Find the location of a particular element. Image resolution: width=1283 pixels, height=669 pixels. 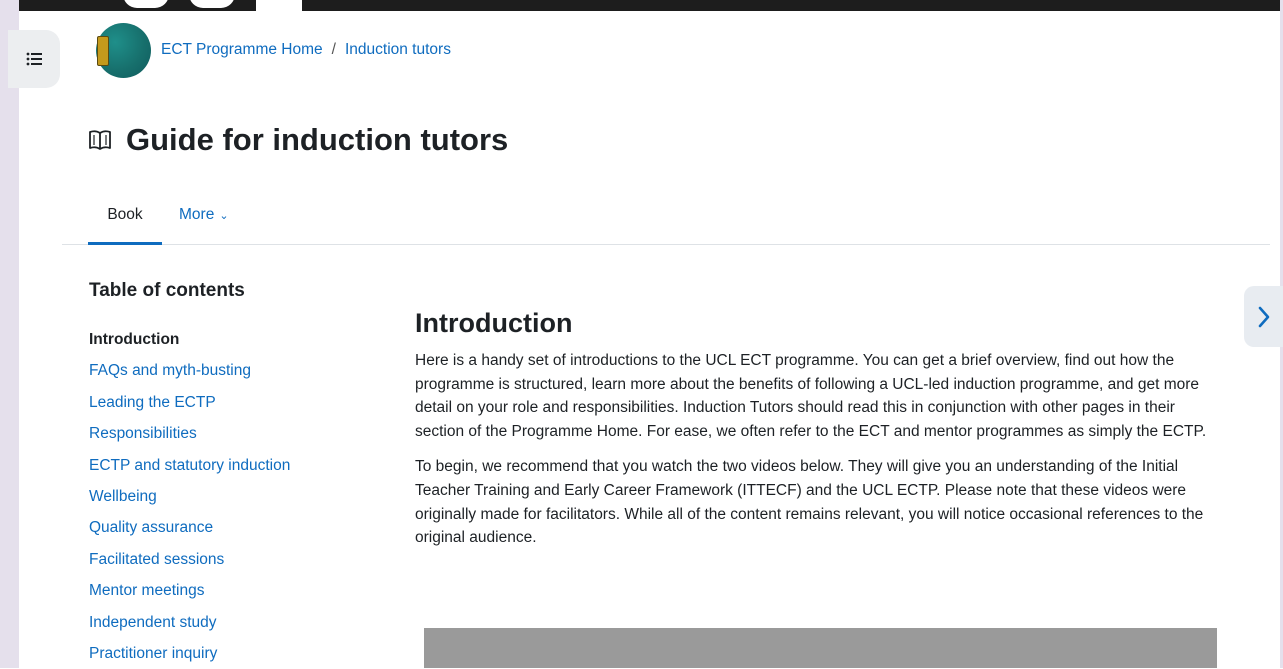

tab-book: Book is located at coordinates (125, 216).